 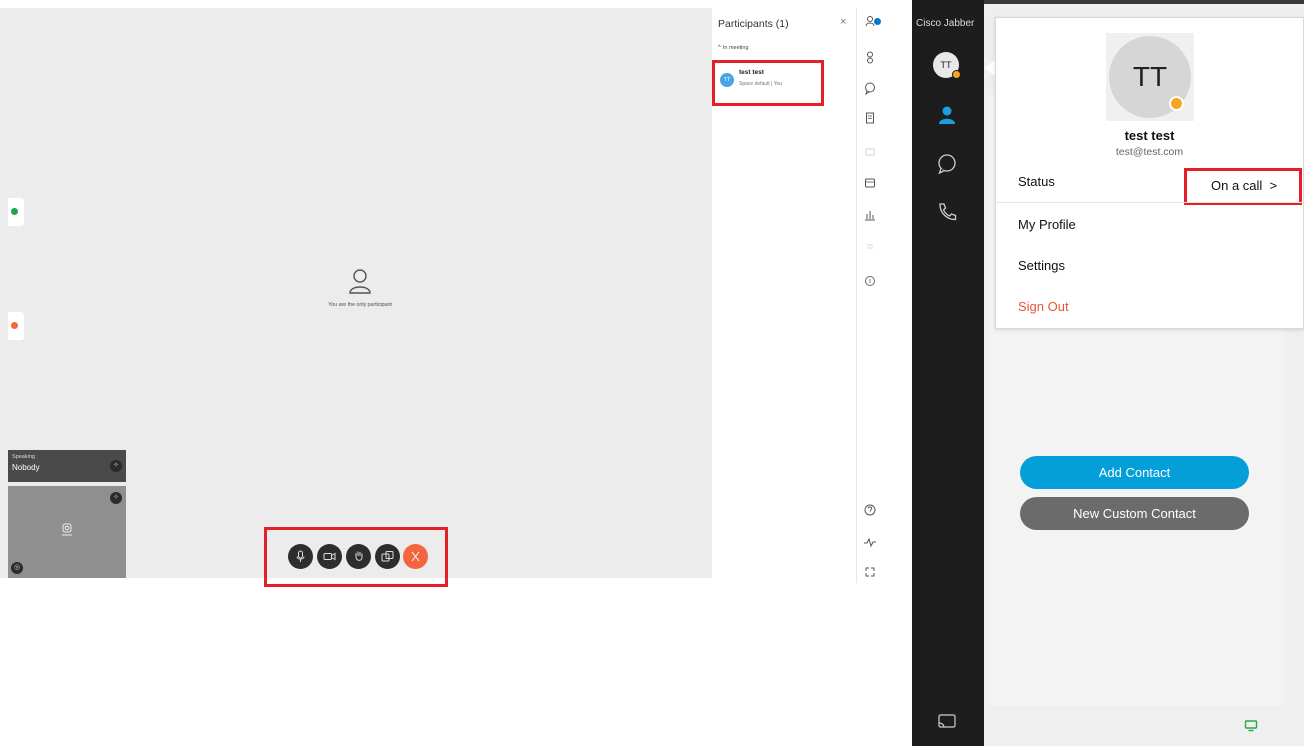 I want to click on only-participant-notice: You are the only participant, so click(x=360, y=288).